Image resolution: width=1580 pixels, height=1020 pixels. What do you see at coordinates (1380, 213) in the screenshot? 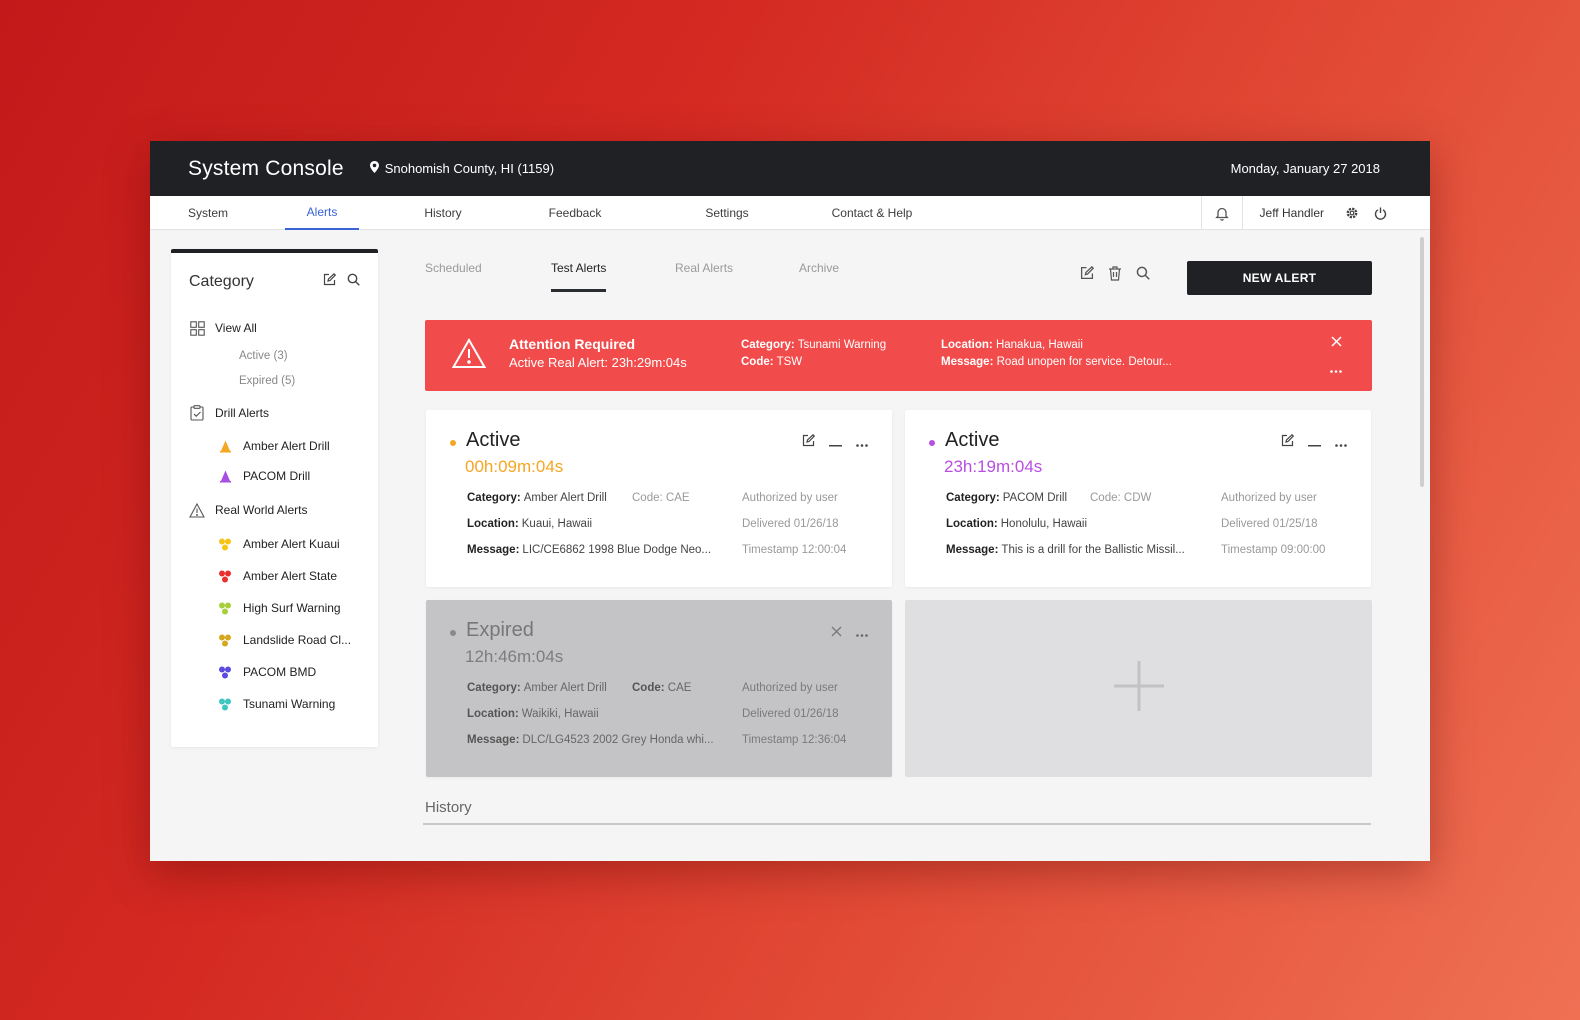
I see `power-icon` at bounding box center [1380, 213].